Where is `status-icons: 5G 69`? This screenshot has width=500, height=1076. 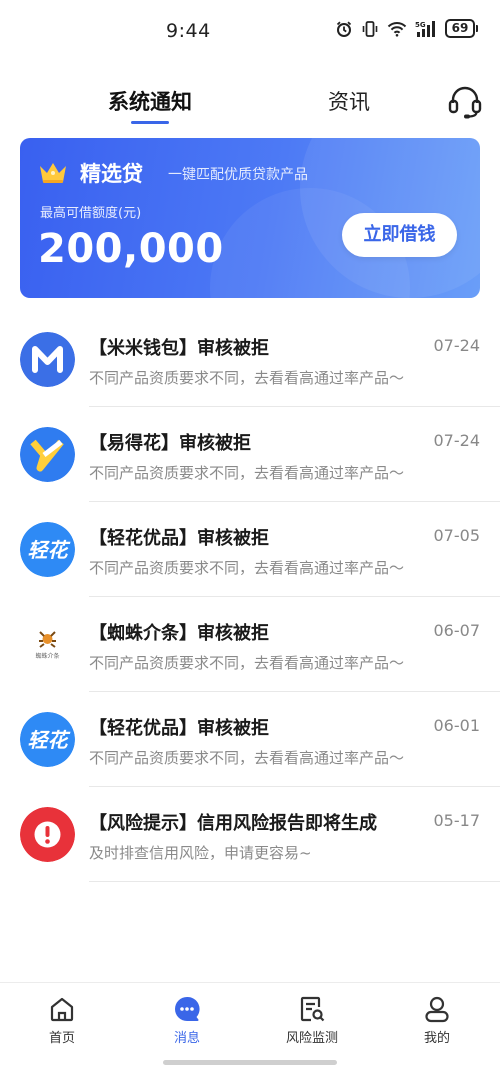
status-icons: 5G 69 is located at coordinates (406, 28).